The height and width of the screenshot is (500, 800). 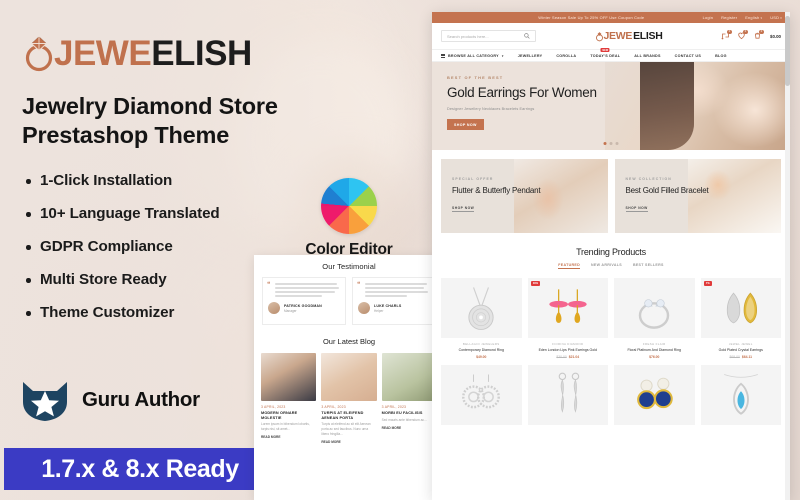 What do you see at coordinates (753, 17) in the screenshot?
I see `language-selector: English ▾` at bounding box center [753, 17].